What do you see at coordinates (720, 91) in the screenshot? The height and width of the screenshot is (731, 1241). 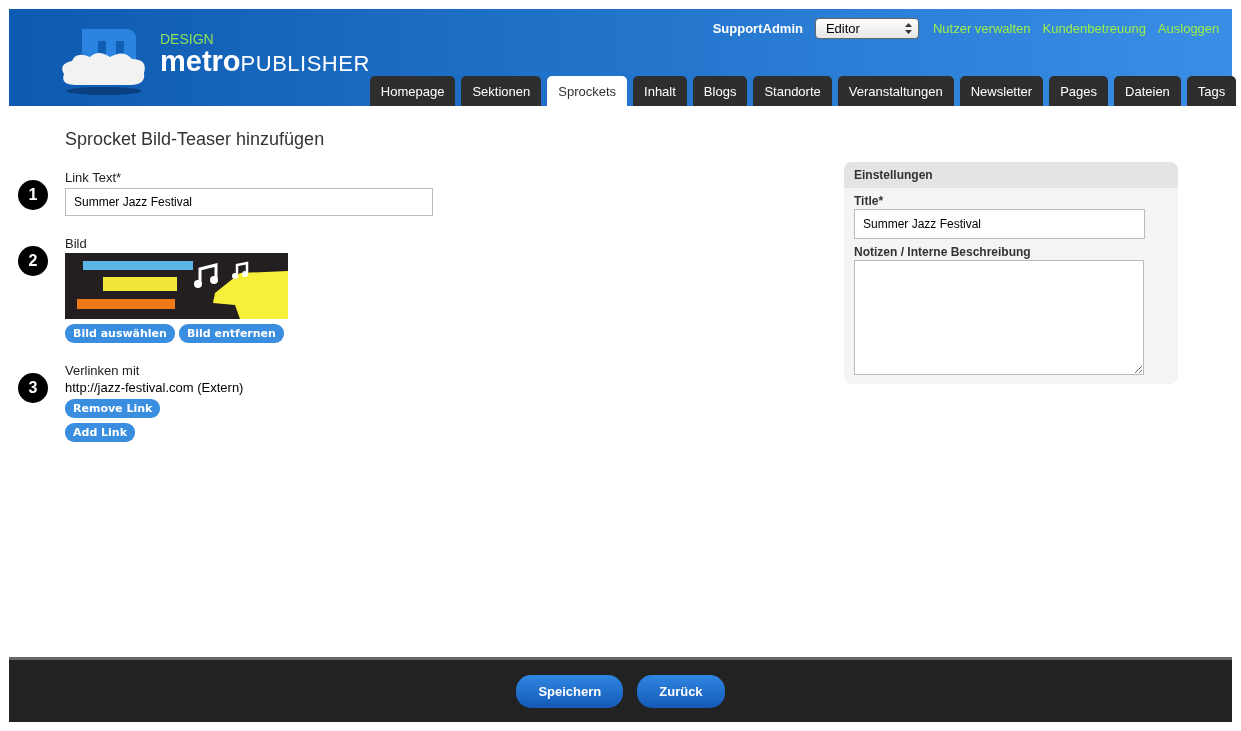 I see `nav-tab: Blogs` at bounding box center [720, 91].